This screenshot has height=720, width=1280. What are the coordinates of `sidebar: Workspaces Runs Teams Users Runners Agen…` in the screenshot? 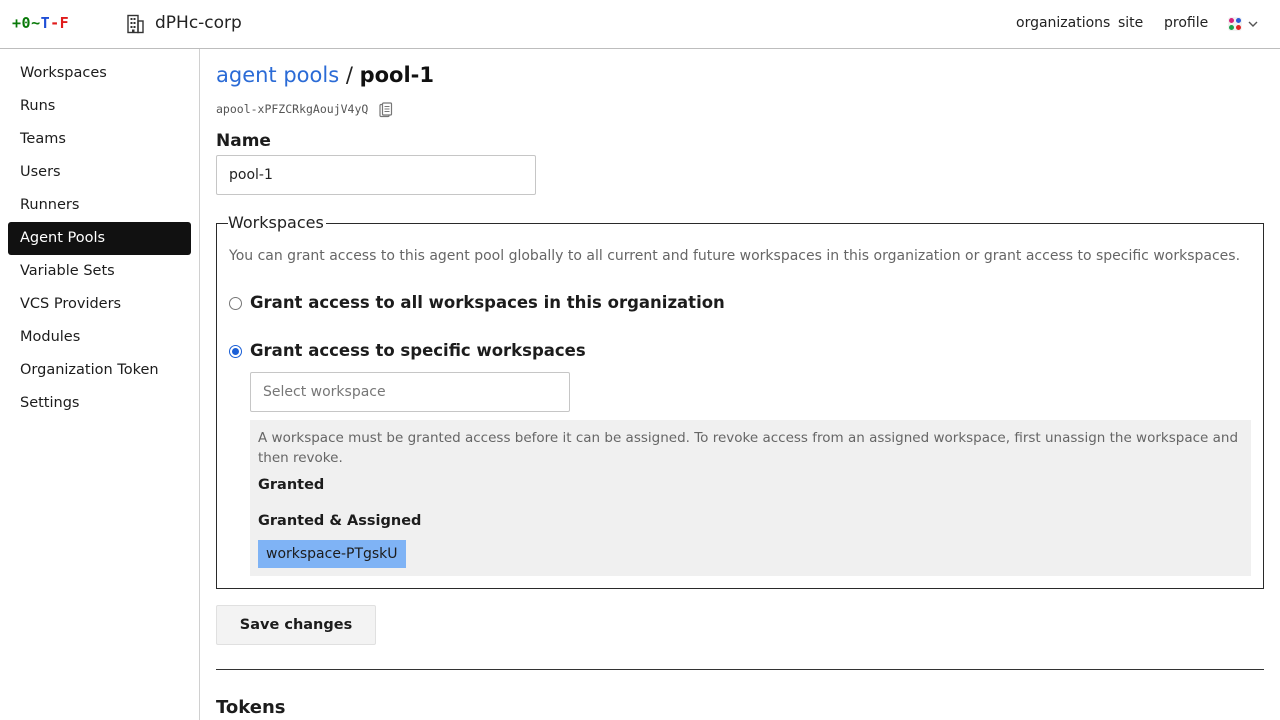 It's located at (100, 384).